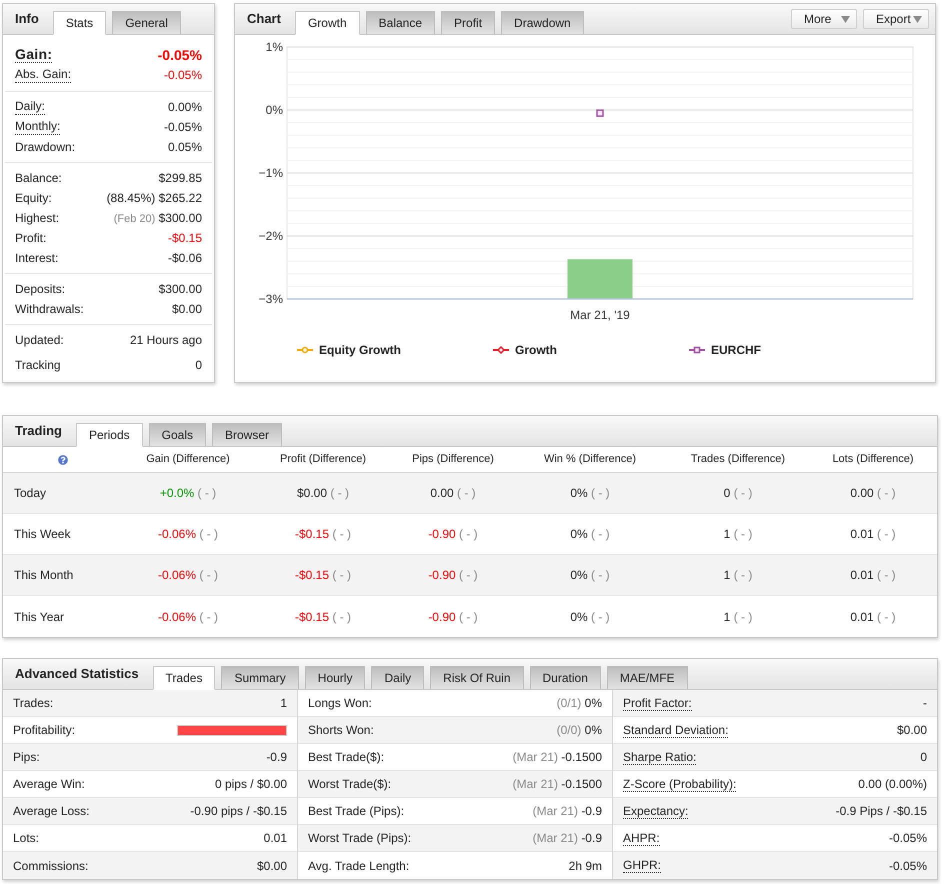  I want to click on dropdown-button: Export, so click(896, 19).